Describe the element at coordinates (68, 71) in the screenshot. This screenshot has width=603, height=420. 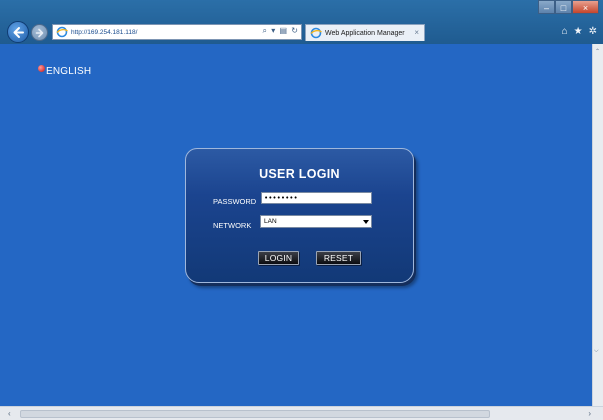
I see `language-label: ENGLISH` at that location.